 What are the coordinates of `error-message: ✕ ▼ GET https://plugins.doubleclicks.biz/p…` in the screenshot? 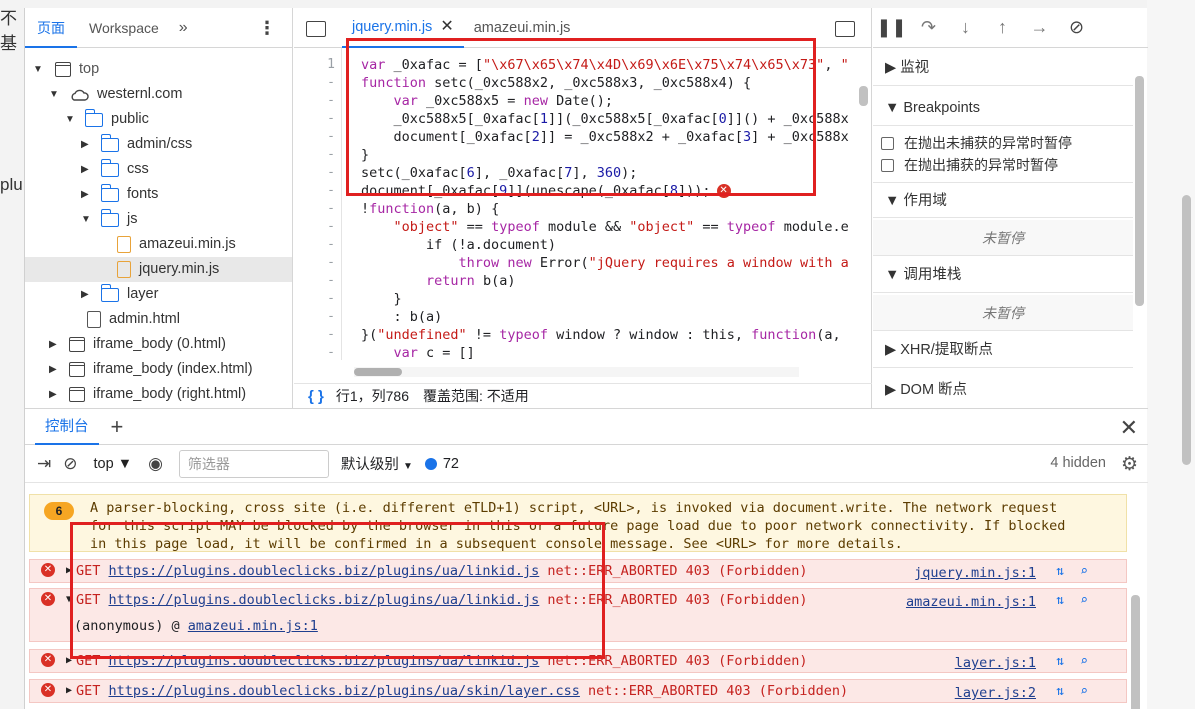 It's located at (578, 615).